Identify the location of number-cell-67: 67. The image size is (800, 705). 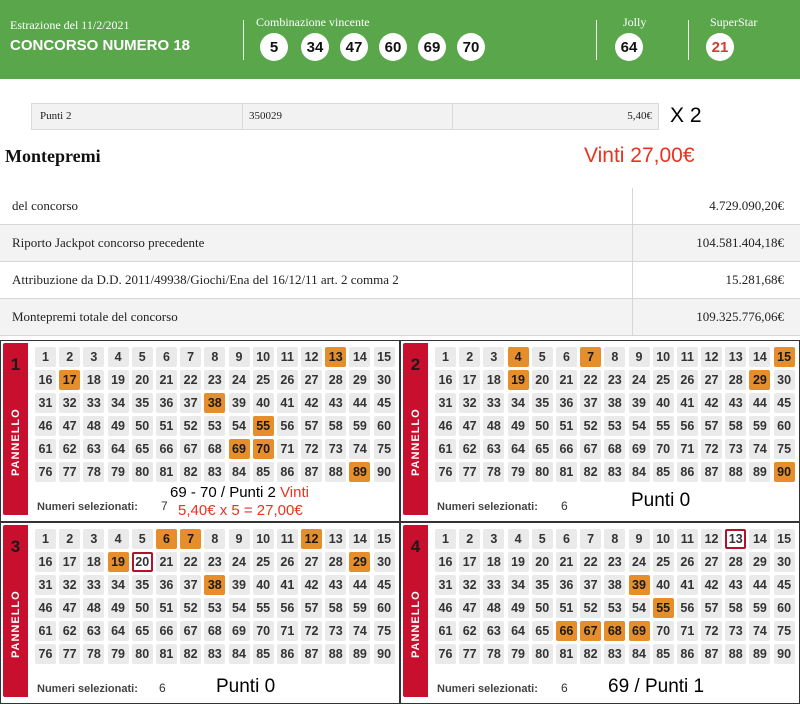
(591, 449).